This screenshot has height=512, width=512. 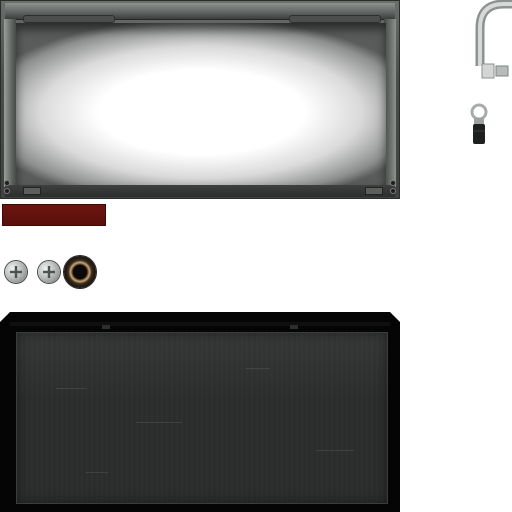 I want to click on frame-hinge-right, so click(x=335, y=19).